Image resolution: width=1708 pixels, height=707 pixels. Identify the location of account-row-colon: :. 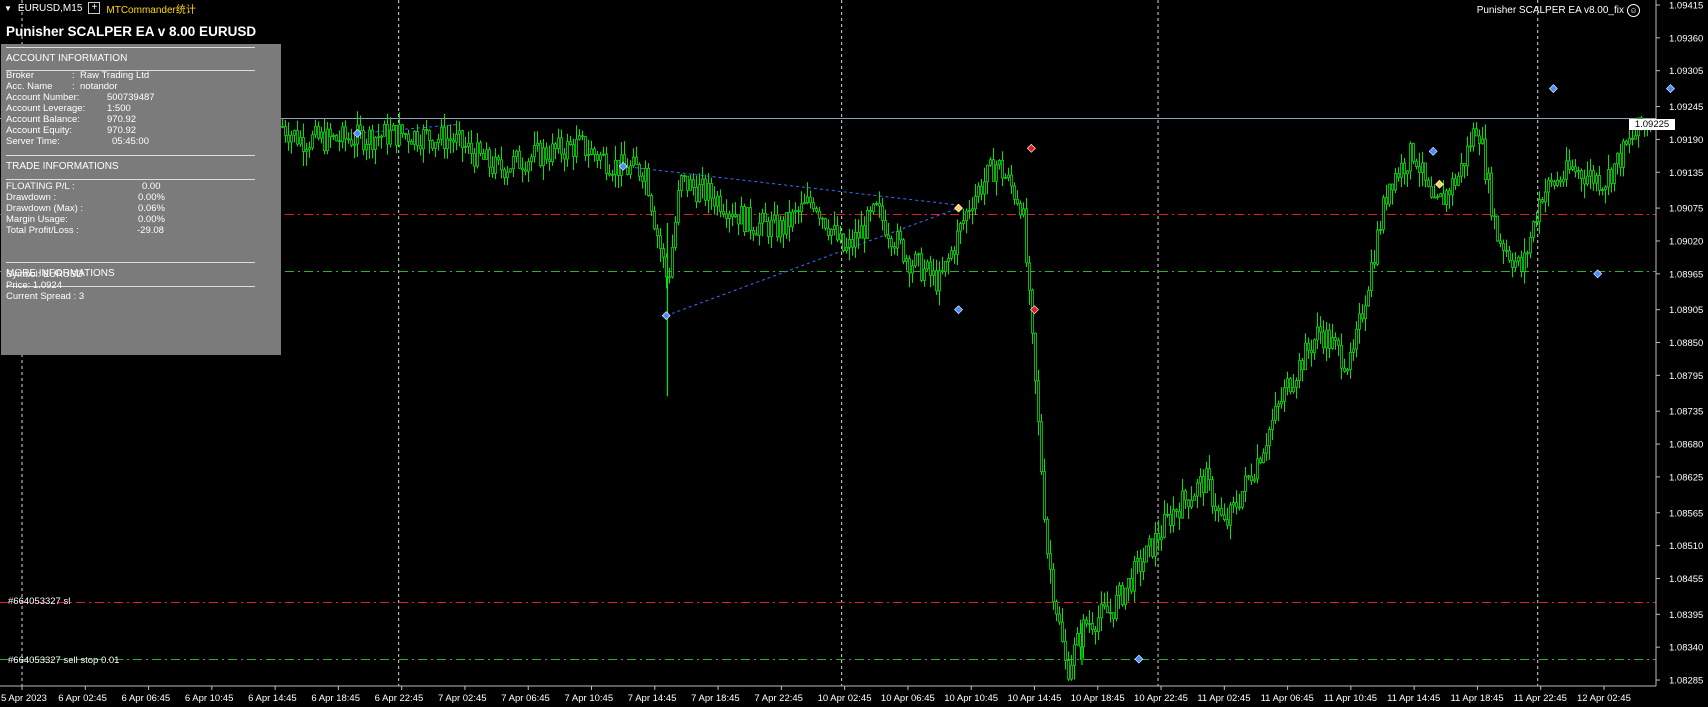
(73, 86).